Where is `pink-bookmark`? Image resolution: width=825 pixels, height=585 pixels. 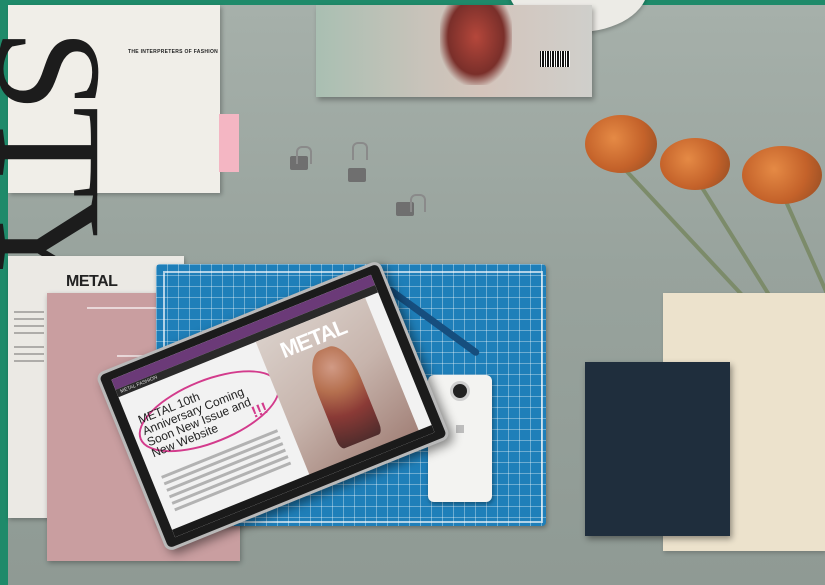
pink-bookmark is located at coordinates (229, 143).